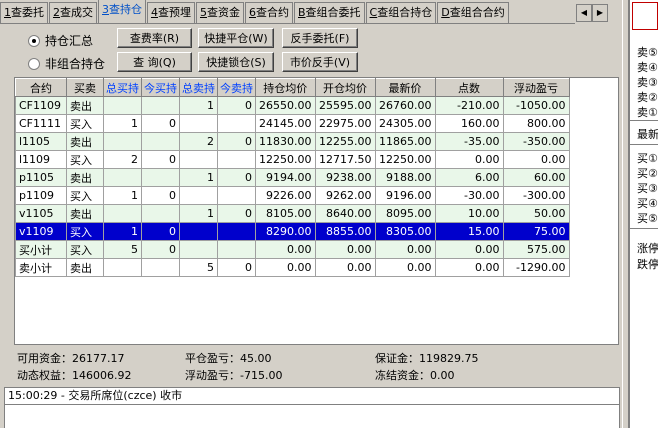  Describe the element at coordinates (160, 87) in the screenshot. I see `column-header: 今买持` at that location.